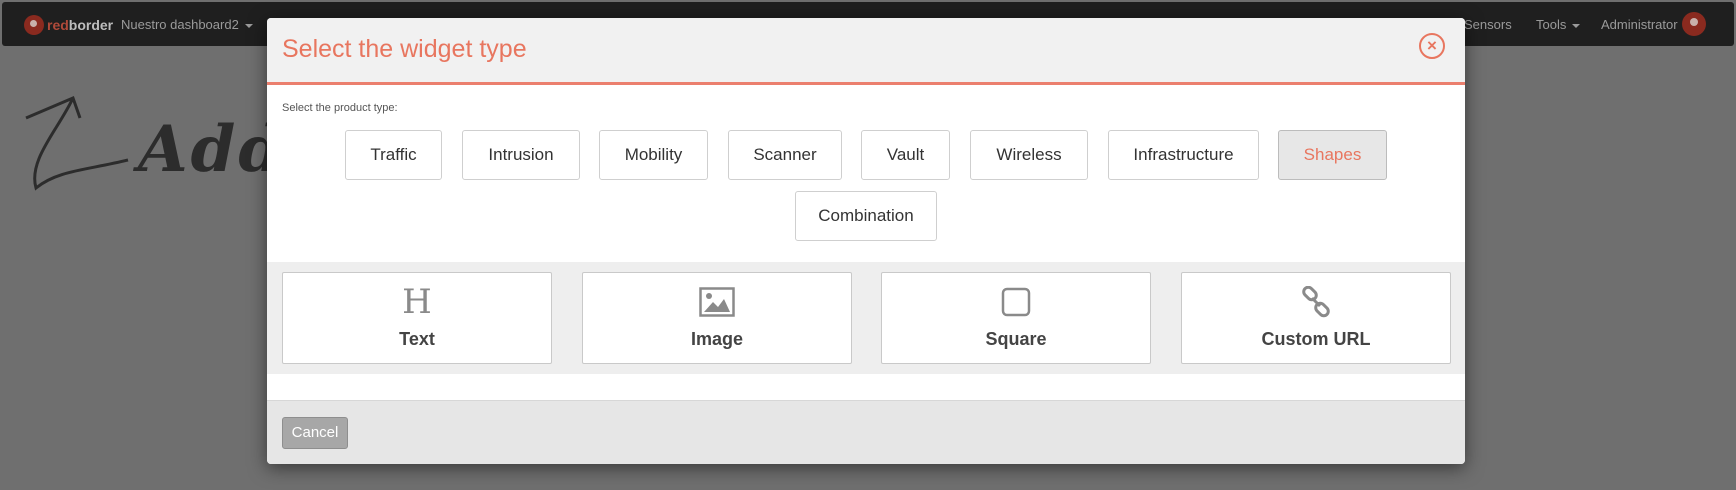  What do you see at coordinates (393, 155) in the screenshot?
I see `product-type-traffic: Traffic` at bounding box center [393, 155].